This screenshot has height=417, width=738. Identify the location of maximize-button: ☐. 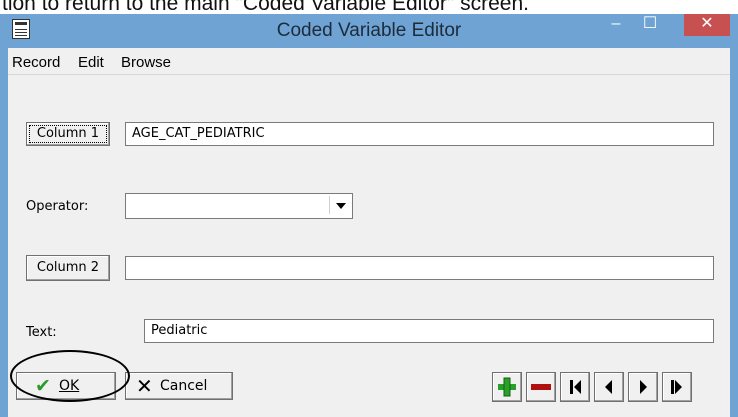
(650, 25).